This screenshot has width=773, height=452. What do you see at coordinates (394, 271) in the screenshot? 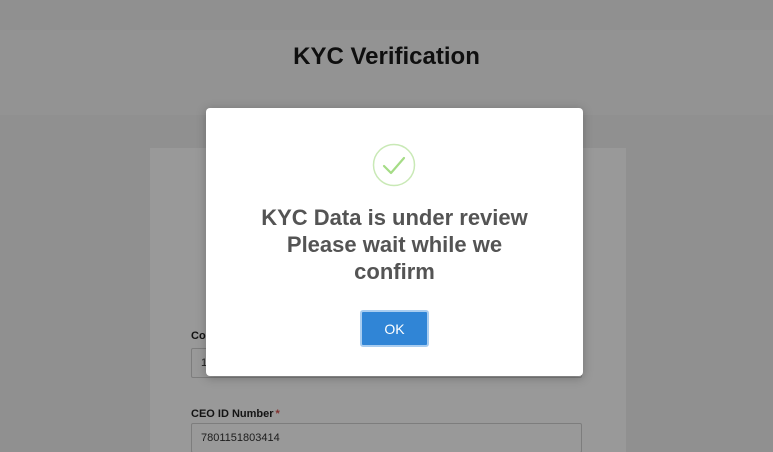
I see `dialog-message-line-3: confirm` at bounding box center [394, 271].